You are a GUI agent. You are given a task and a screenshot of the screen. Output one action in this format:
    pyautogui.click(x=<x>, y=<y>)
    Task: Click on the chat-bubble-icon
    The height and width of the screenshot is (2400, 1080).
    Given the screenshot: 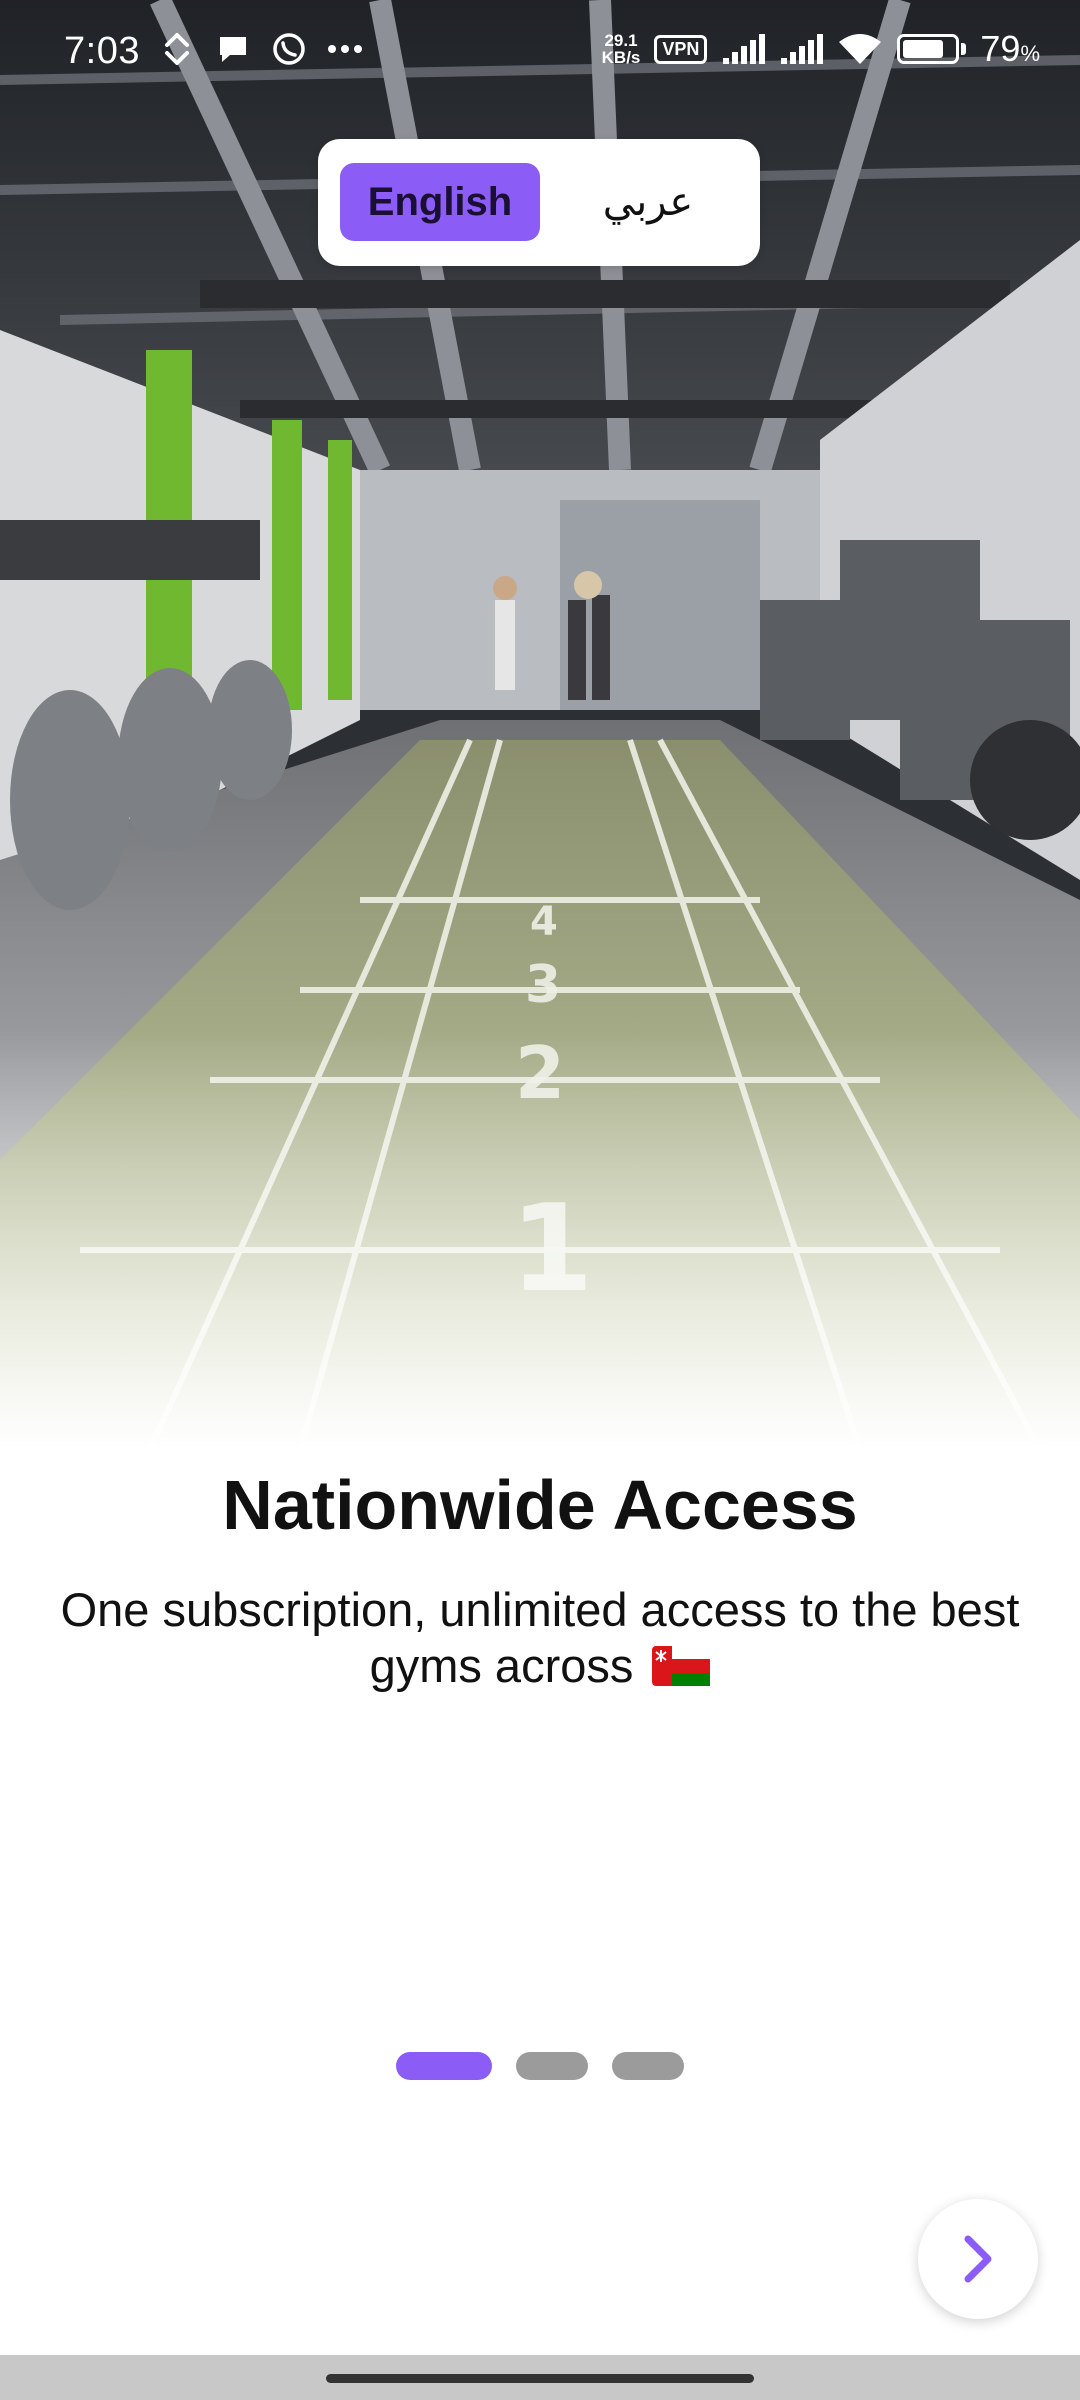 What is the action you would take?
    pyautogui.click(x=233, y=49)
    